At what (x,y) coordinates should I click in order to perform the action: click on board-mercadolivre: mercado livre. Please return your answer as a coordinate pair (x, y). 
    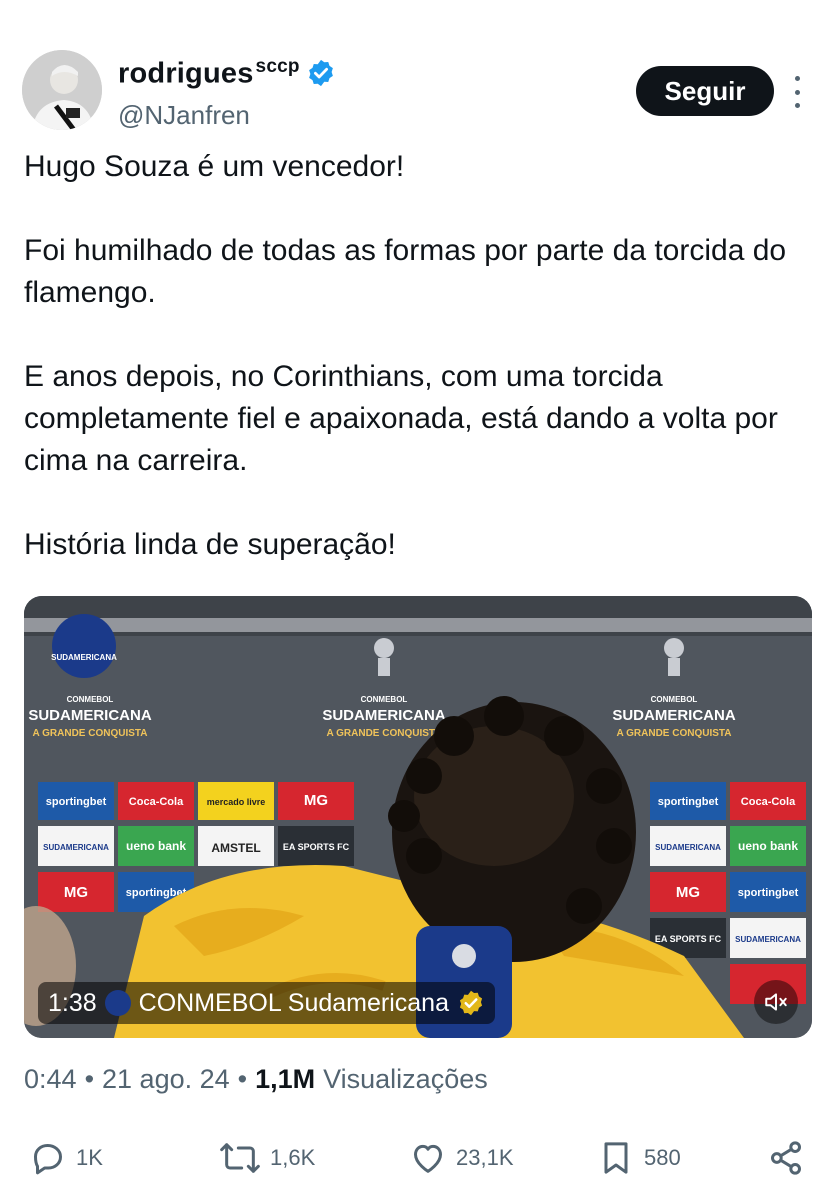
    Looking at the image, I should click on (236, 802).